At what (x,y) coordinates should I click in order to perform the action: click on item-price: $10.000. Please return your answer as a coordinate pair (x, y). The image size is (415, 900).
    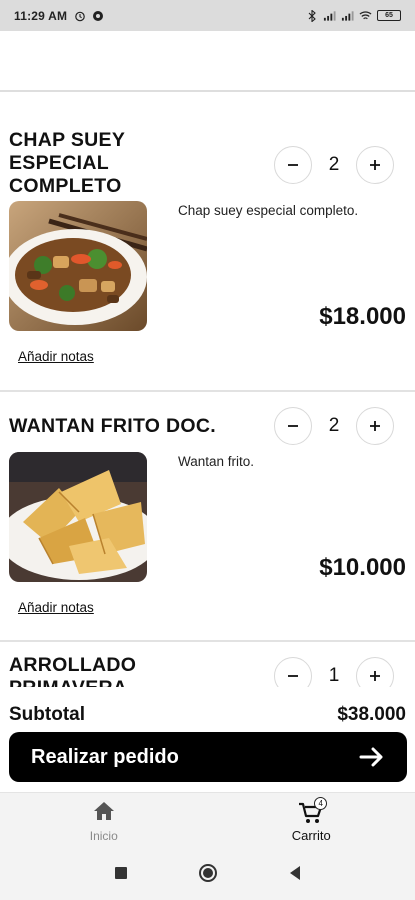
    Looking at the image, I should click on (362, 567).